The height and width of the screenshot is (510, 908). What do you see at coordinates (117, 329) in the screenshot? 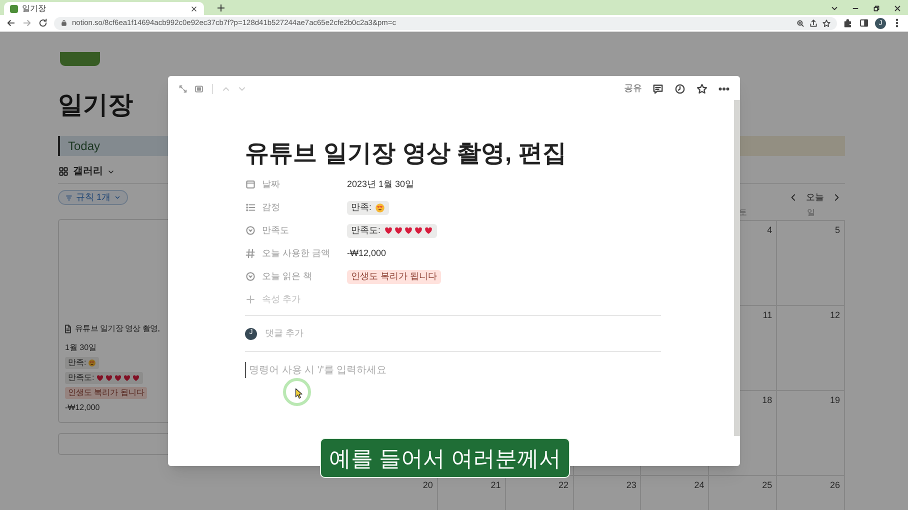
I see `card-title: 유튜브 일기장 영상 촬영,` at bounding box center [117, 329].